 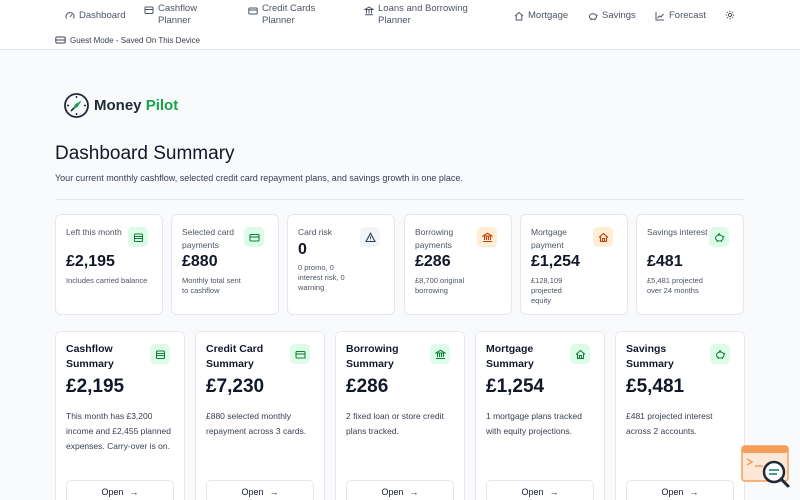 What do you see at coordinates (547, 290) in the screenshot?
I see `kpi-note: £128,109 projected equity` at bounding box center [547, 290].